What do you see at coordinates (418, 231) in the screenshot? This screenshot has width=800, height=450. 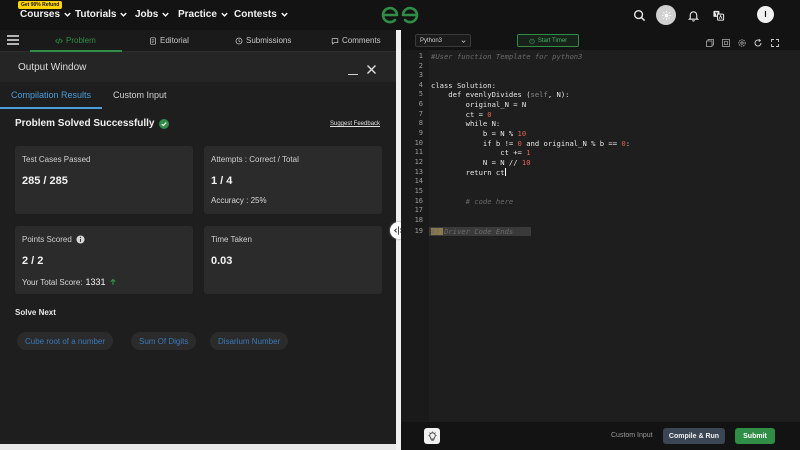 I see `line-number: 19` at bounding box center [418, 231].